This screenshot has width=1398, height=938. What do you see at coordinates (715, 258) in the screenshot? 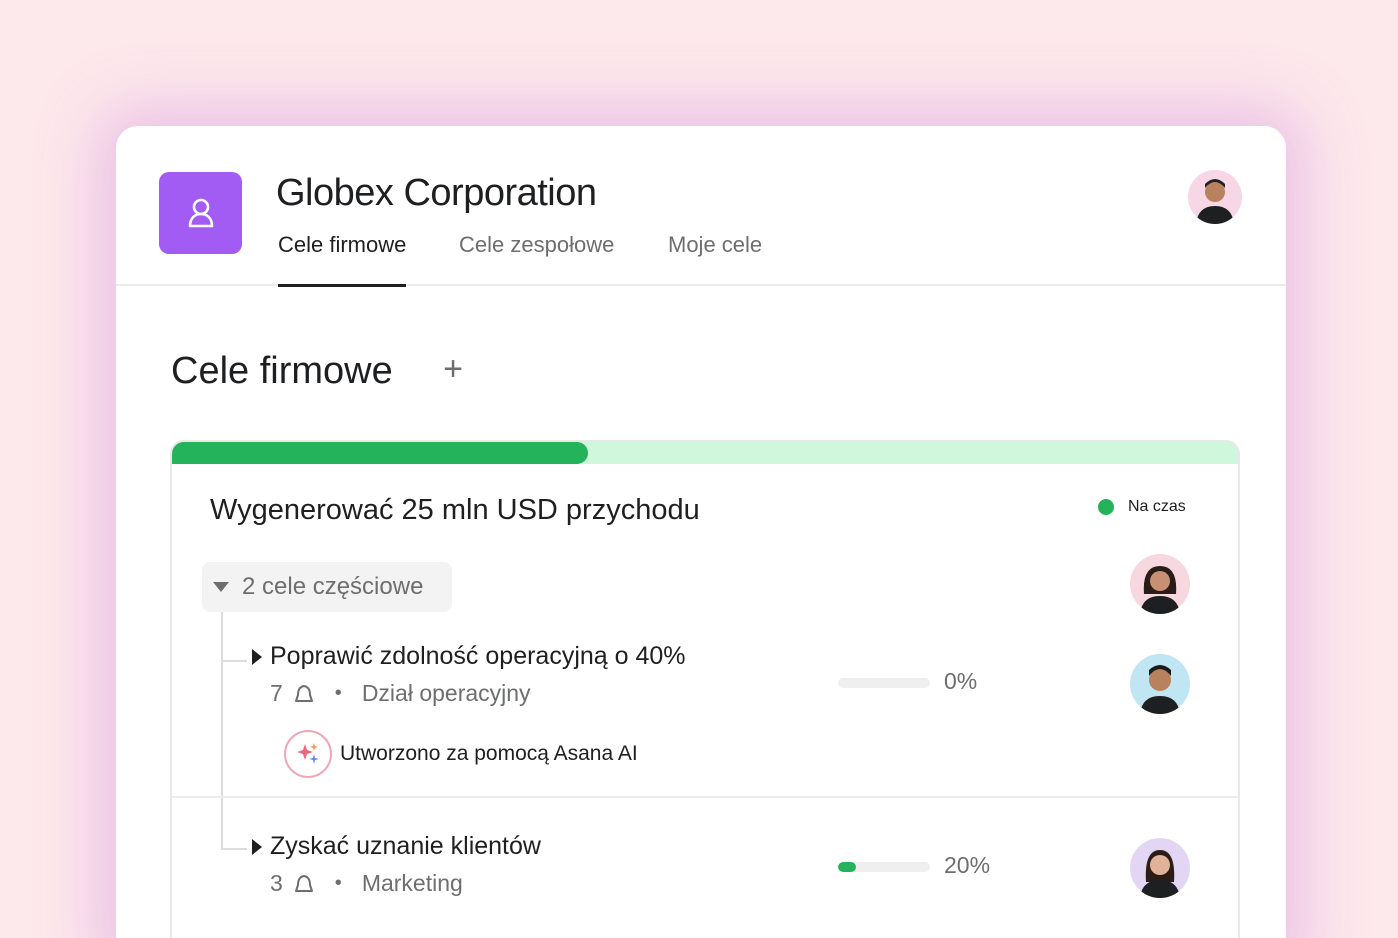
I see `tab-my-goals: Moje cele` at bounding box center [715, 258].